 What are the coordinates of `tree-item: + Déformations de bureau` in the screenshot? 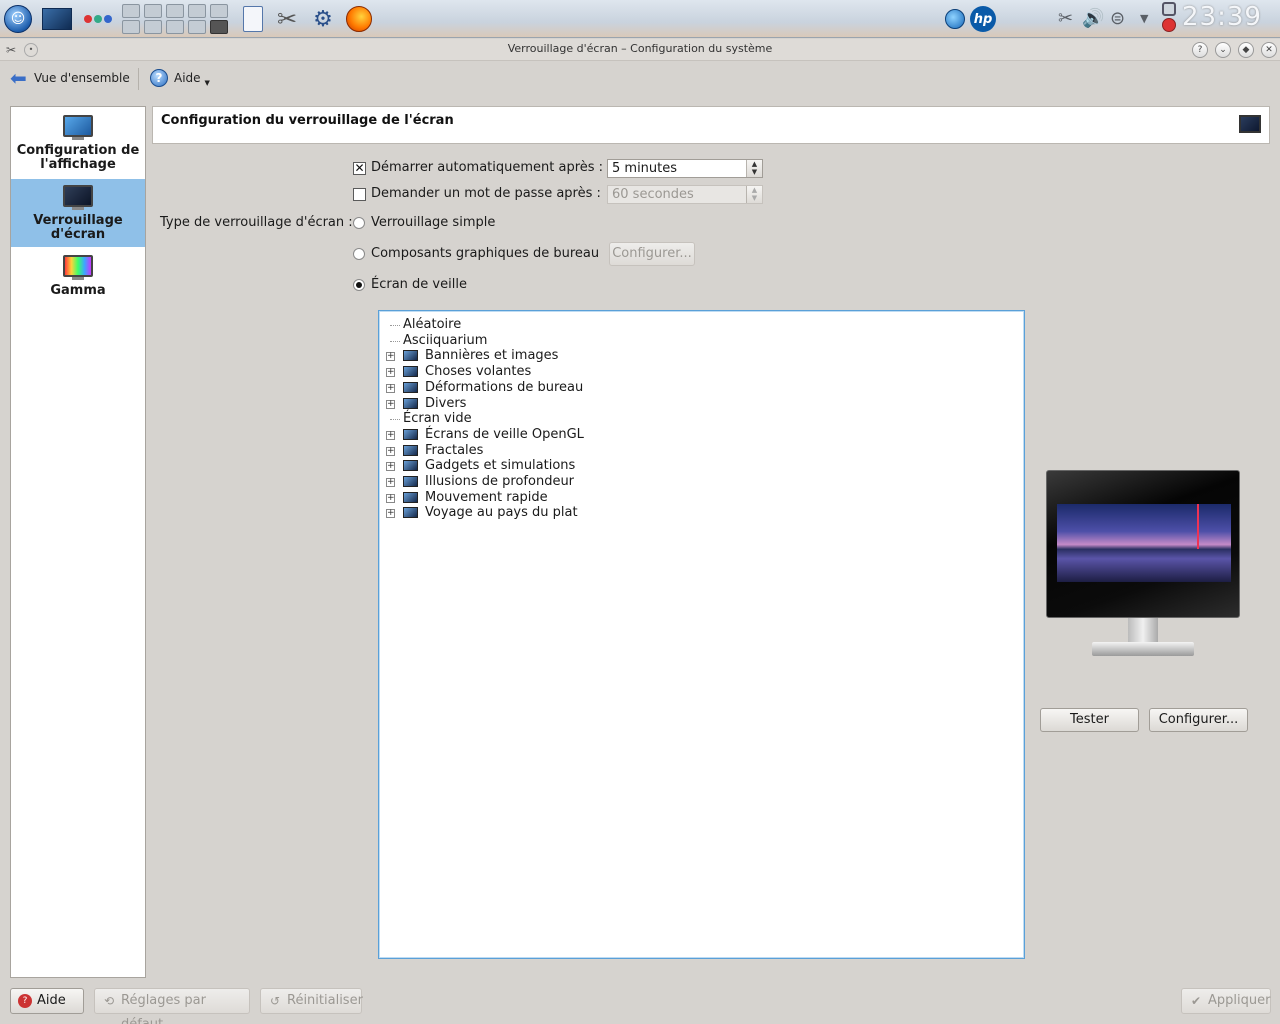 It's located at (699, 388).